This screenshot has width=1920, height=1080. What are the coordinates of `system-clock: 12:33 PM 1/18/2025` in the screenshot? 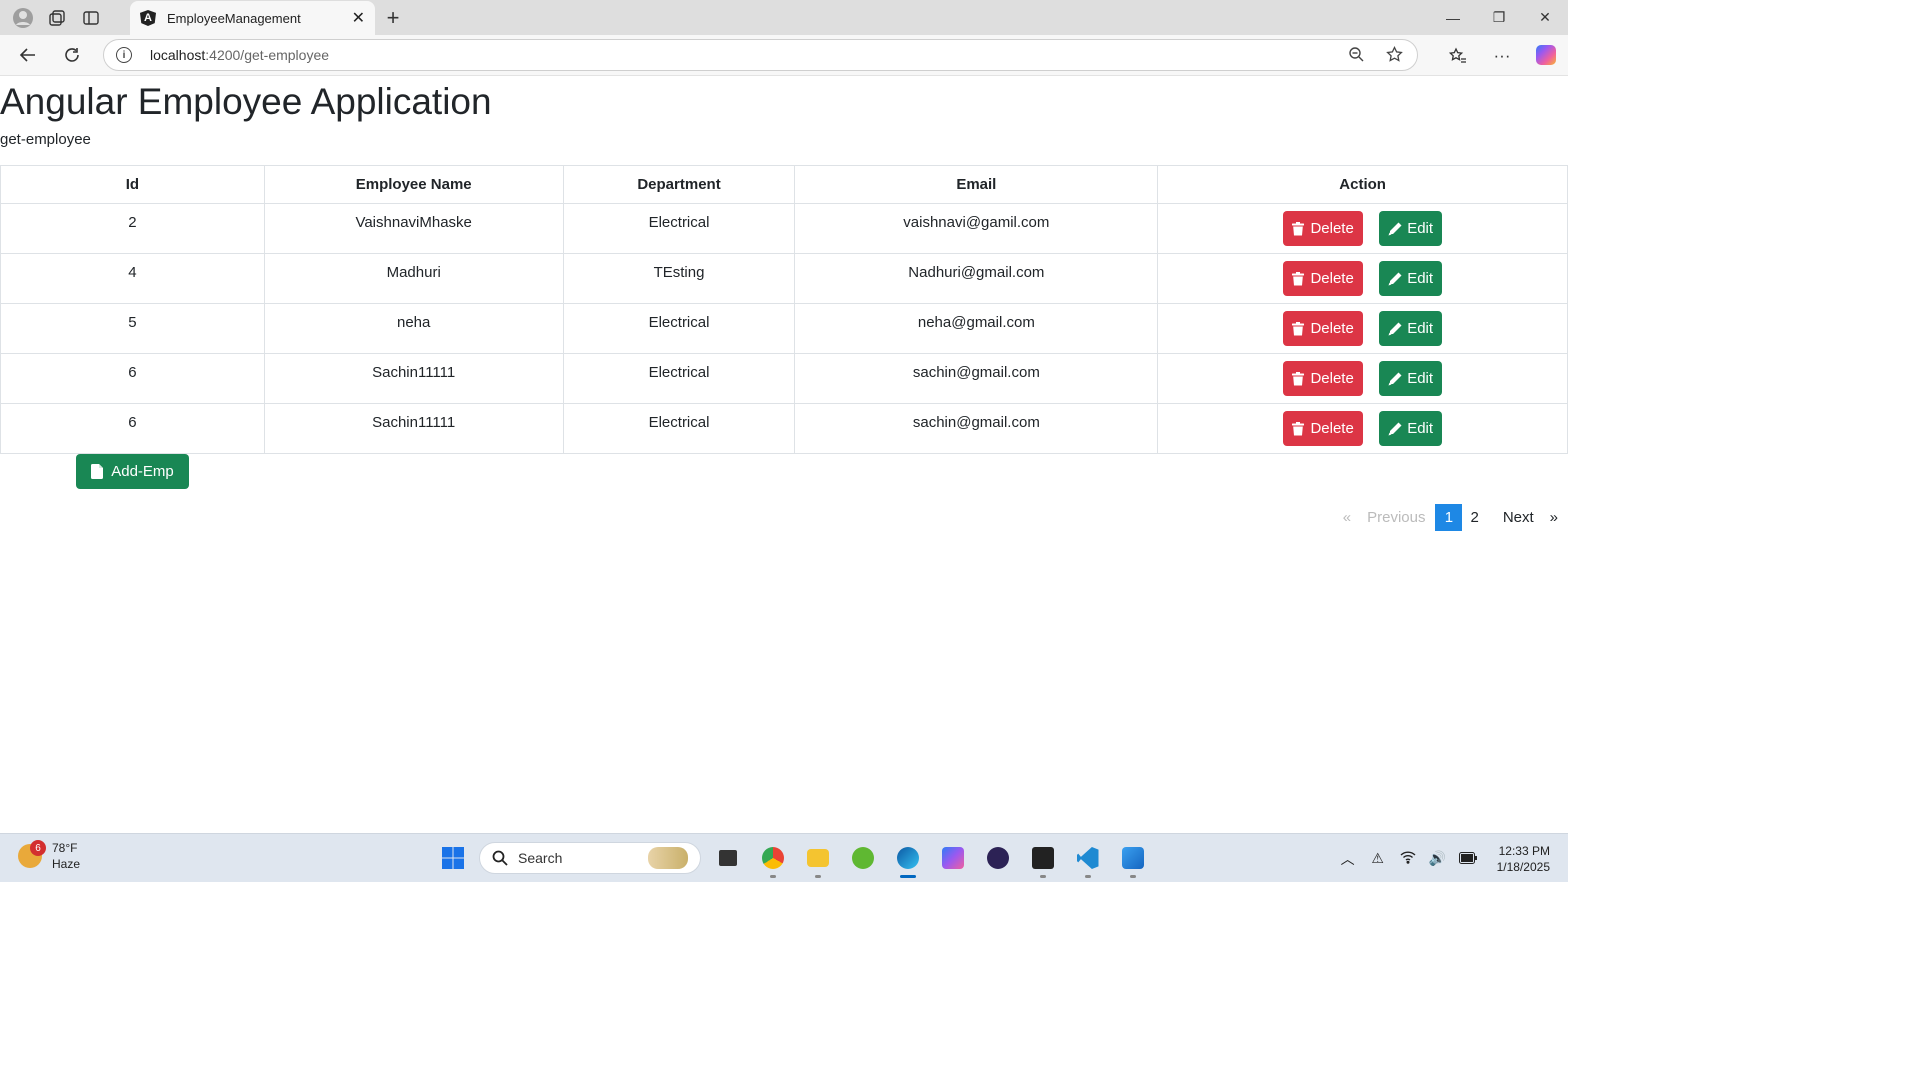 It's located at (1523, 859).